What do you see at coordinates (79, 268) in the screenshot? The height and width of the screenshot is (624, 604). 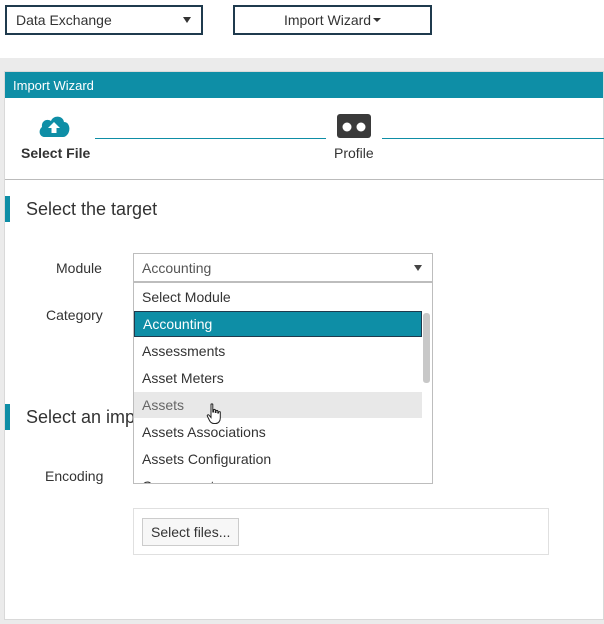 I see `module-label: Module` at bounding box center [79, 268].